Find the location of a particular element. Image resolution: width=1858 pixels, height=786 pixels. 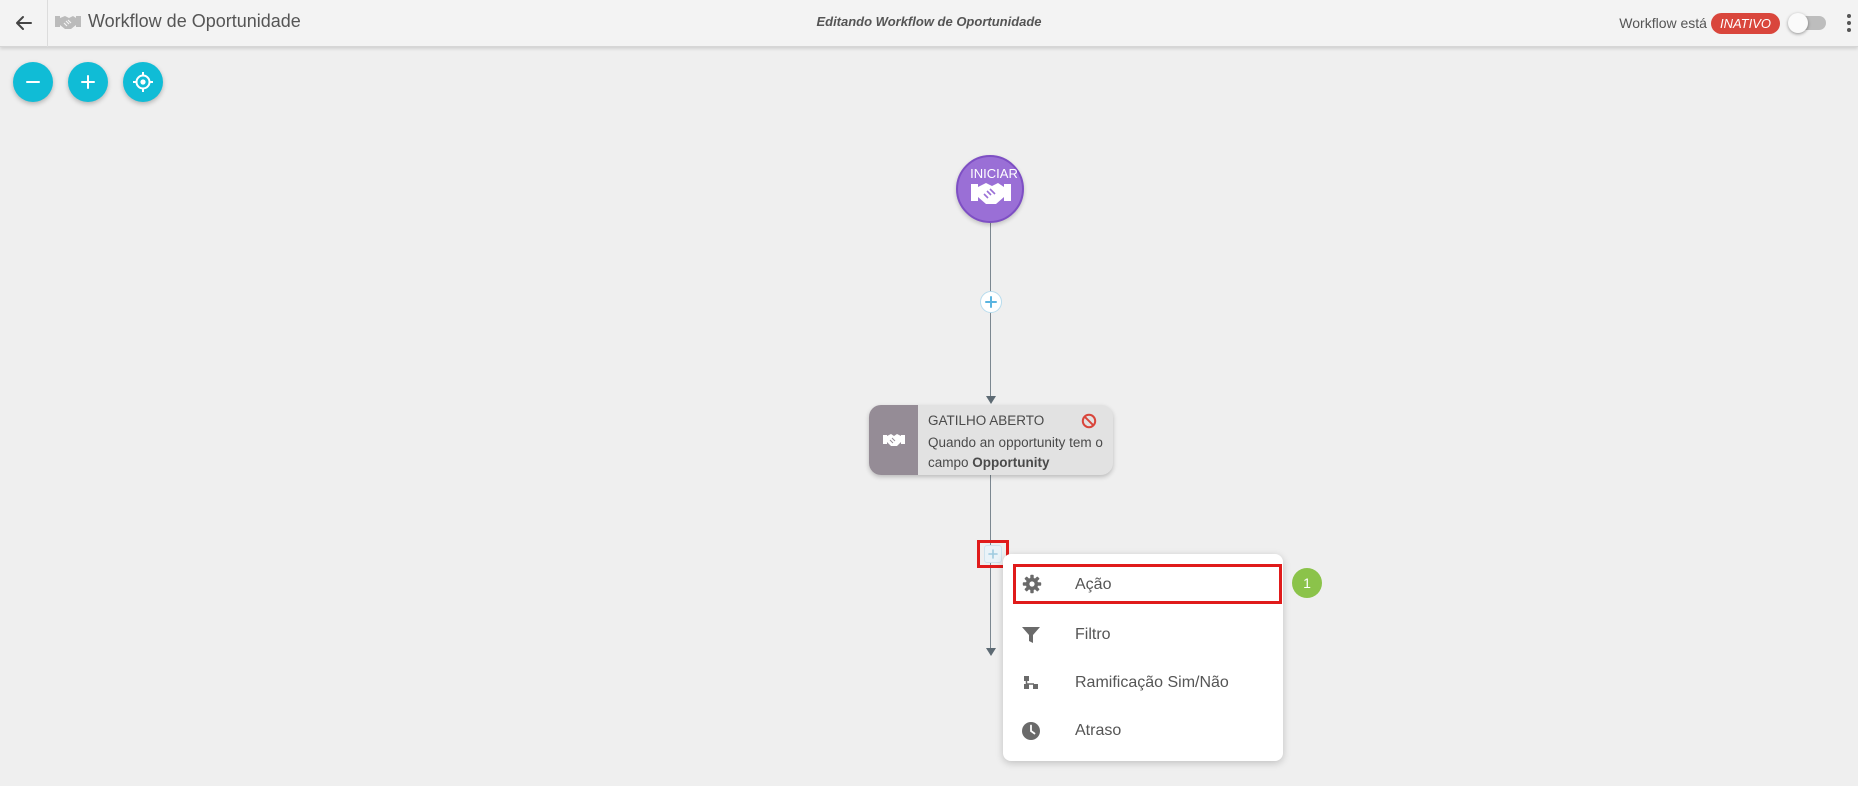

gear-icon is located at coordinates (1032, 584).